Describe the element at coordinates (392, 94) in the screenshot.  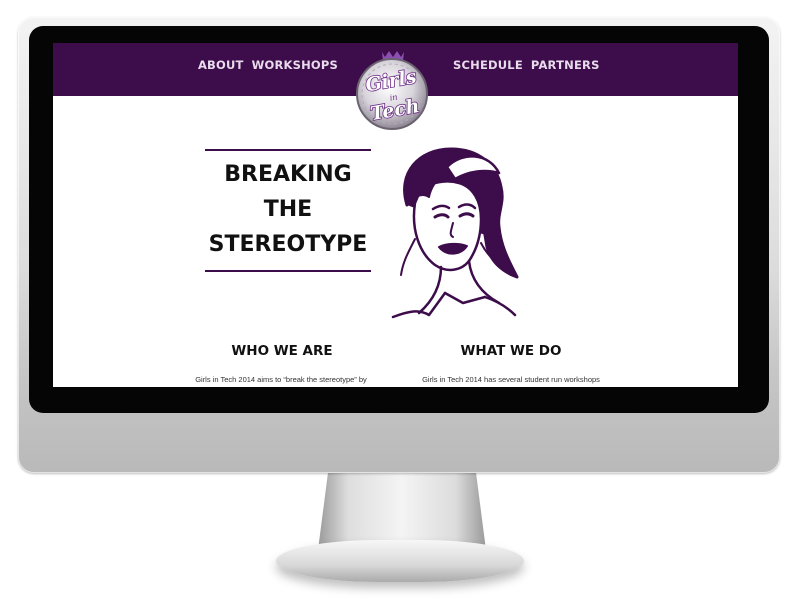
I see `girls-in-tech-logo: Girls in Tech` at that location.